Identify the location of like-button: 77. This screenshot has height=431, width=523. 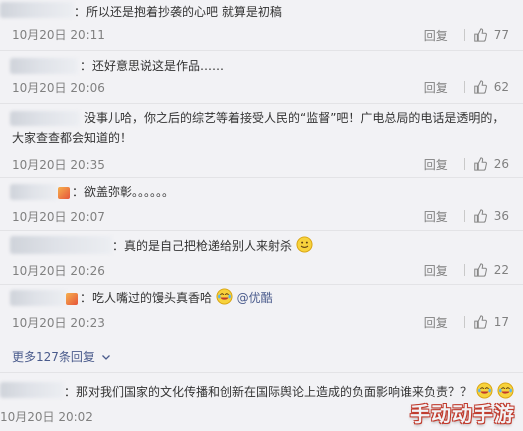
(491, 35).